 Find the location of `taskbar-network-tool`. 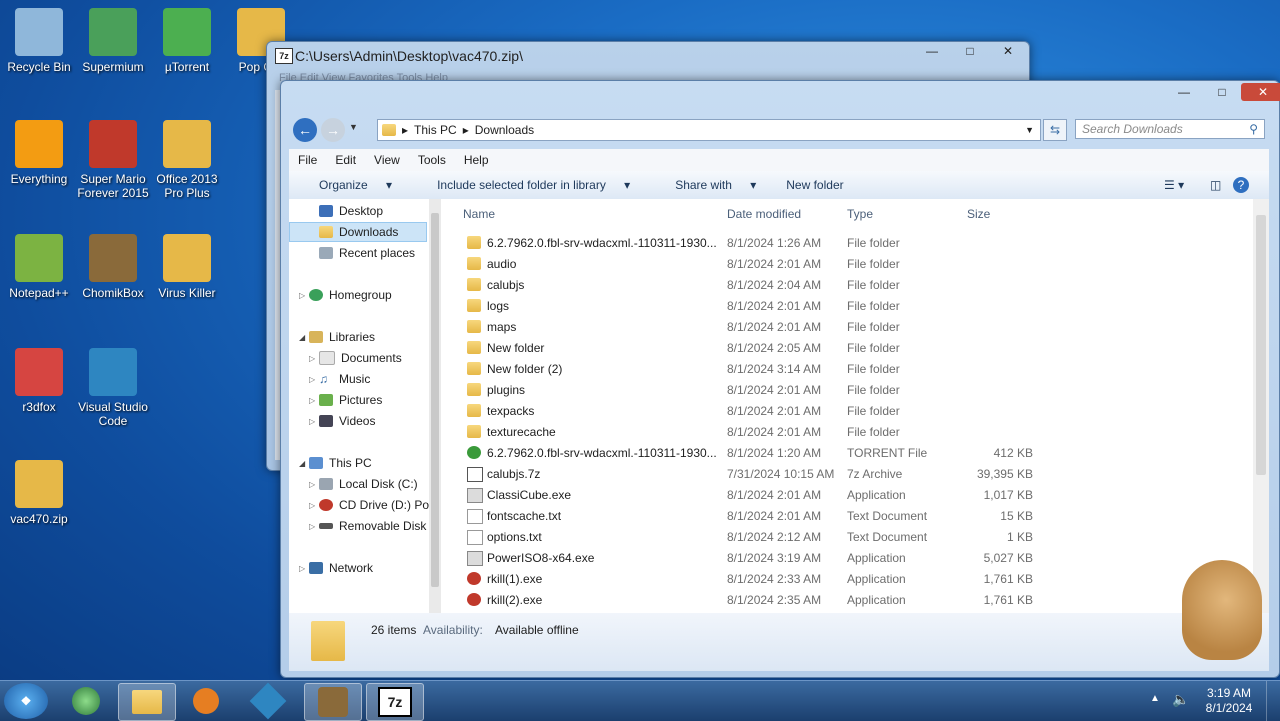

taskbar-network-tool is located at coordinates (268, 701).